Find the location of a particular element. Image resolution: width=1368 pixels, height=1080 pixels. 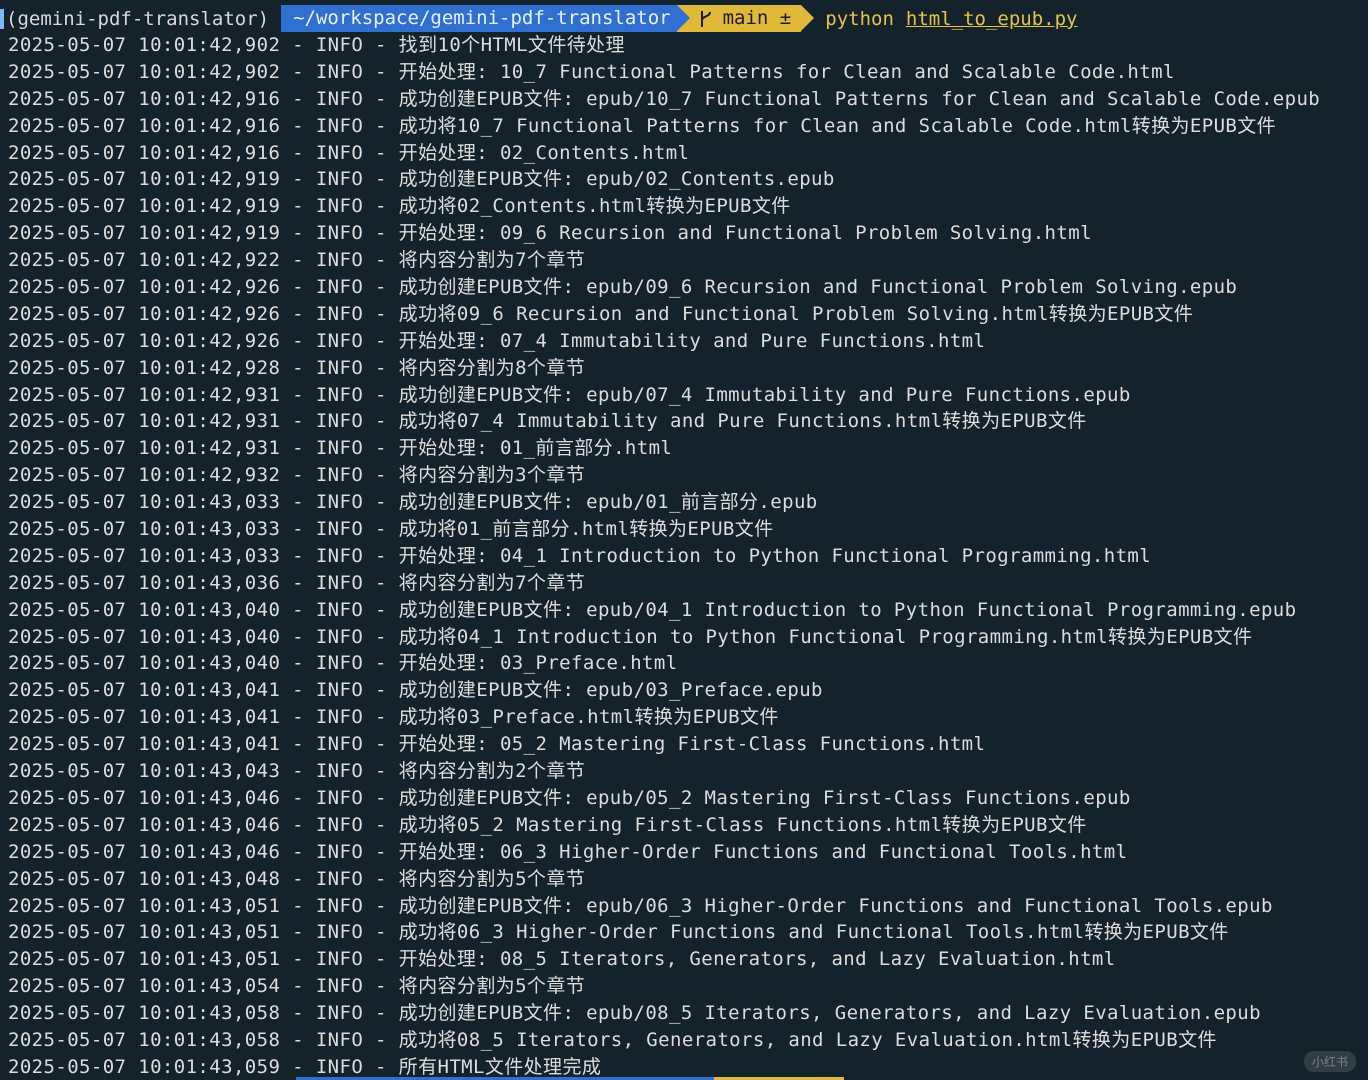

command-argument: html_to_epub.py is located at coordinates (991, 18).